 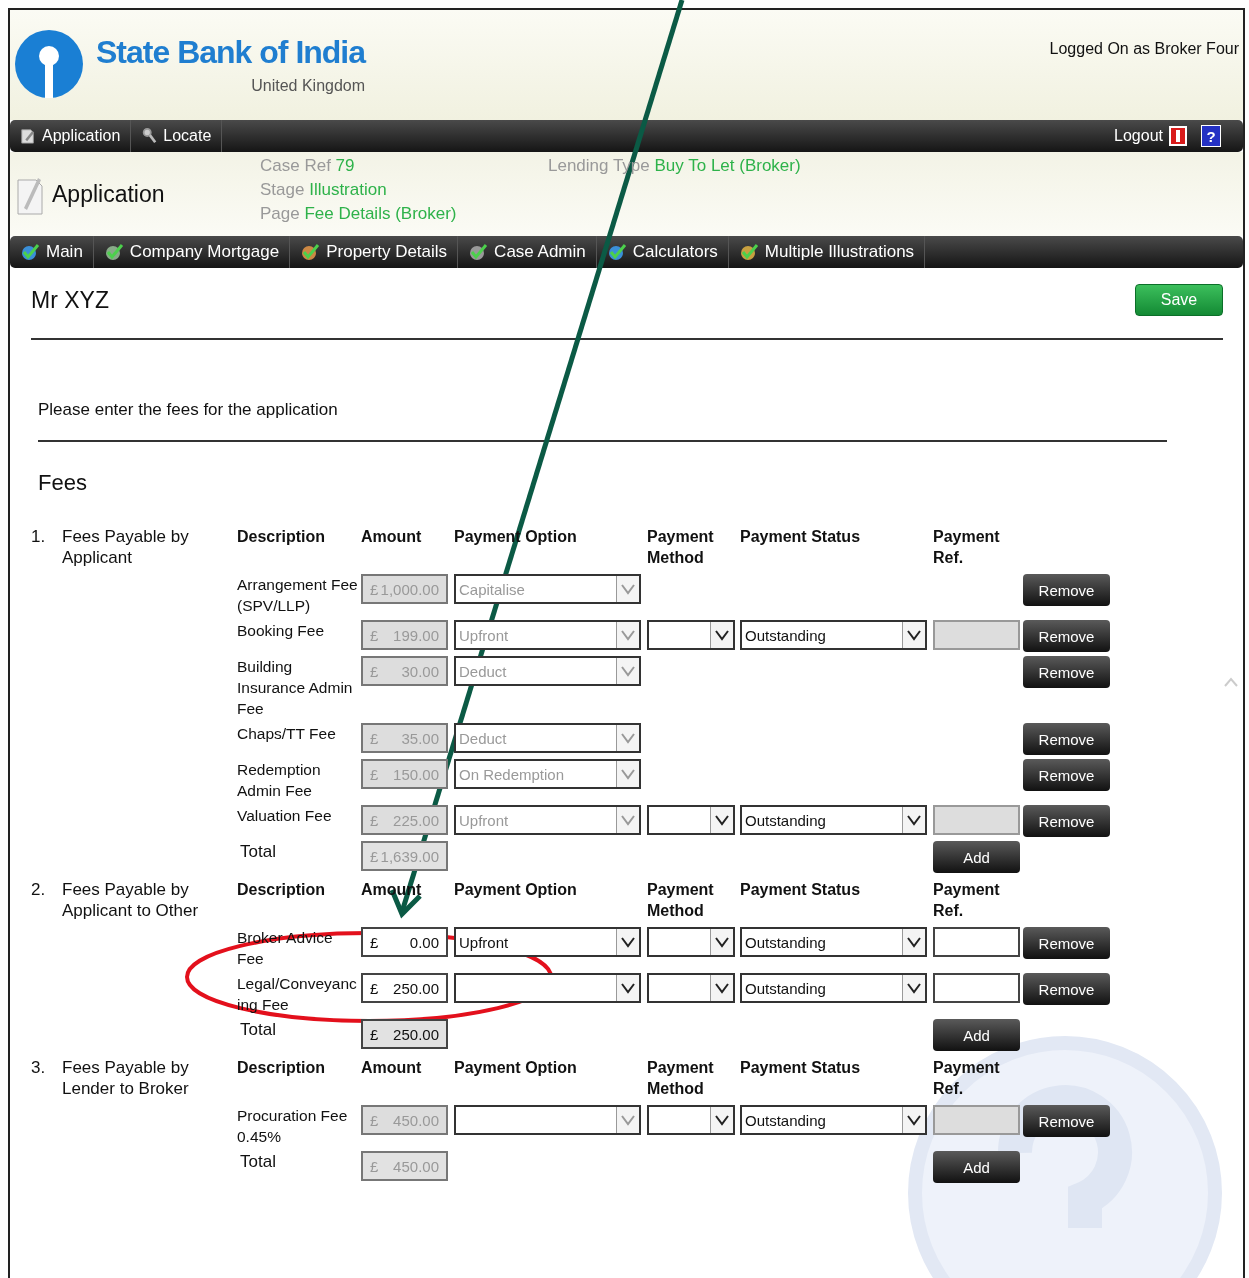 I want to click on amount-field: £ 450.00, so click(x=404, y=1166).